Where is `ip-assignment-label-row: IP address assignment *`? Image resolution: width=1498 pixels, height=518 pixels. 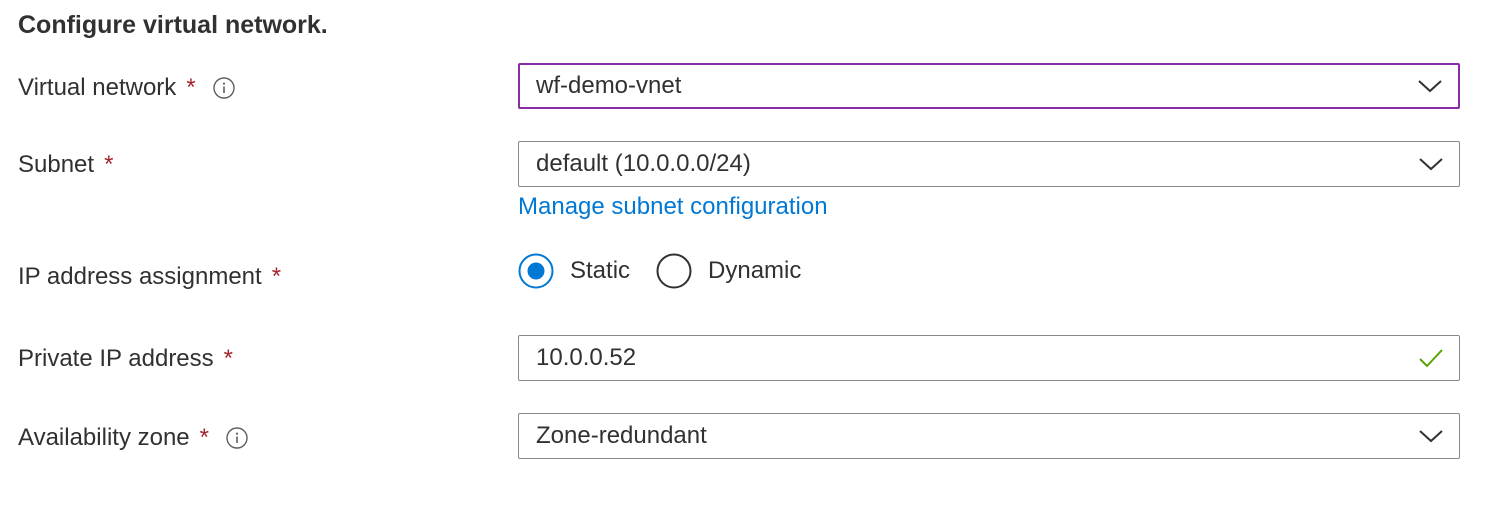
ip-assignment-label-row: IP address assignment * is located at coordinates (149, 277).